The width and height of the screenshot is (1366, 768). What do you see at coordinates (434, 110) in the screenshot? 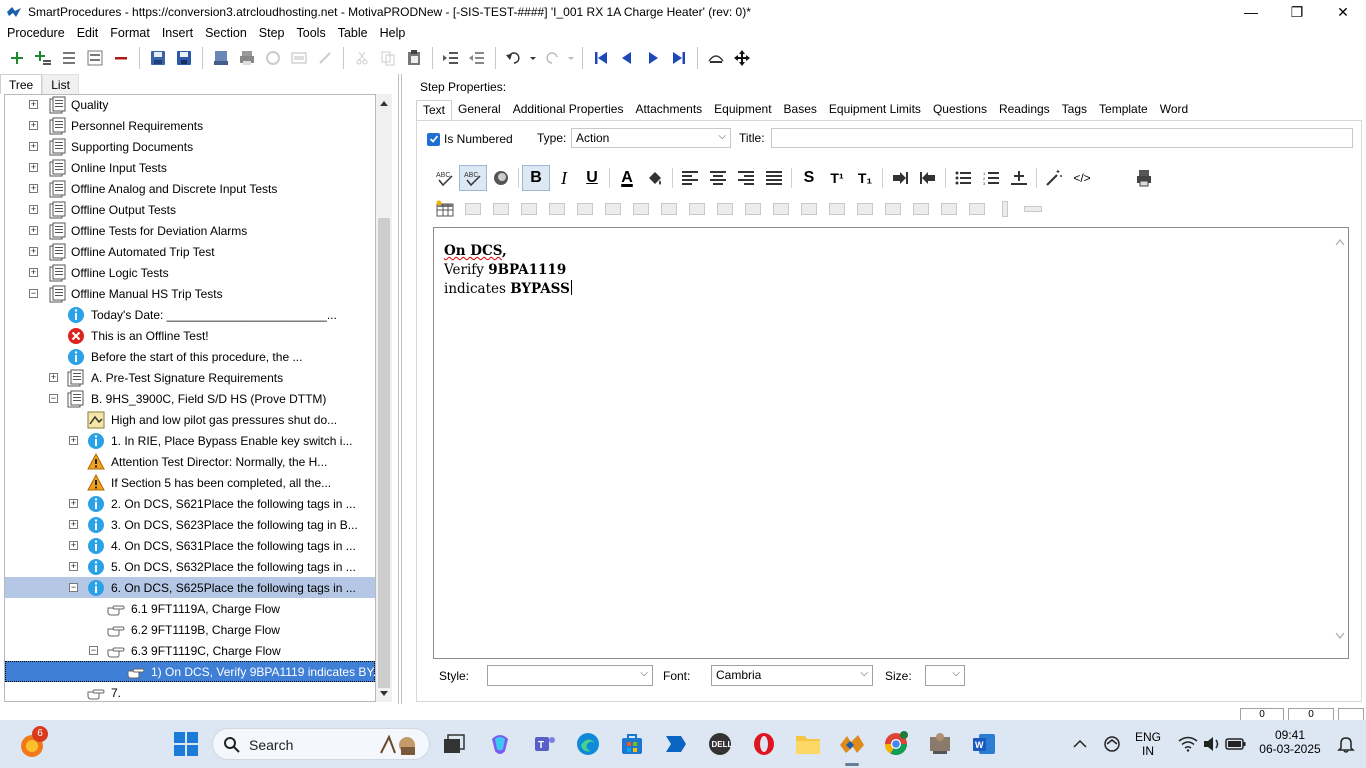
I see `tab-text: Text` at bounding box center [434, 110].